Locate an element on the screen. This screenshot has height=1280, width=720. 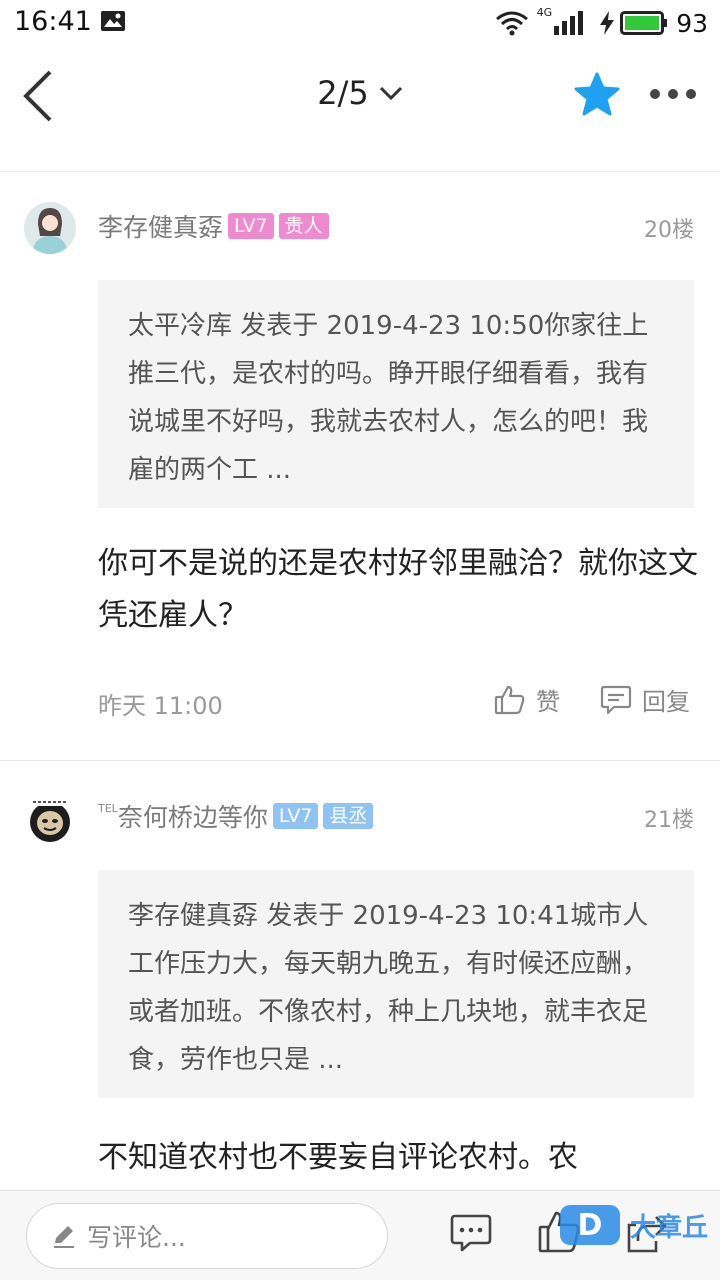
watermark: D 大章丘 is located at coordinates (634, 1225).